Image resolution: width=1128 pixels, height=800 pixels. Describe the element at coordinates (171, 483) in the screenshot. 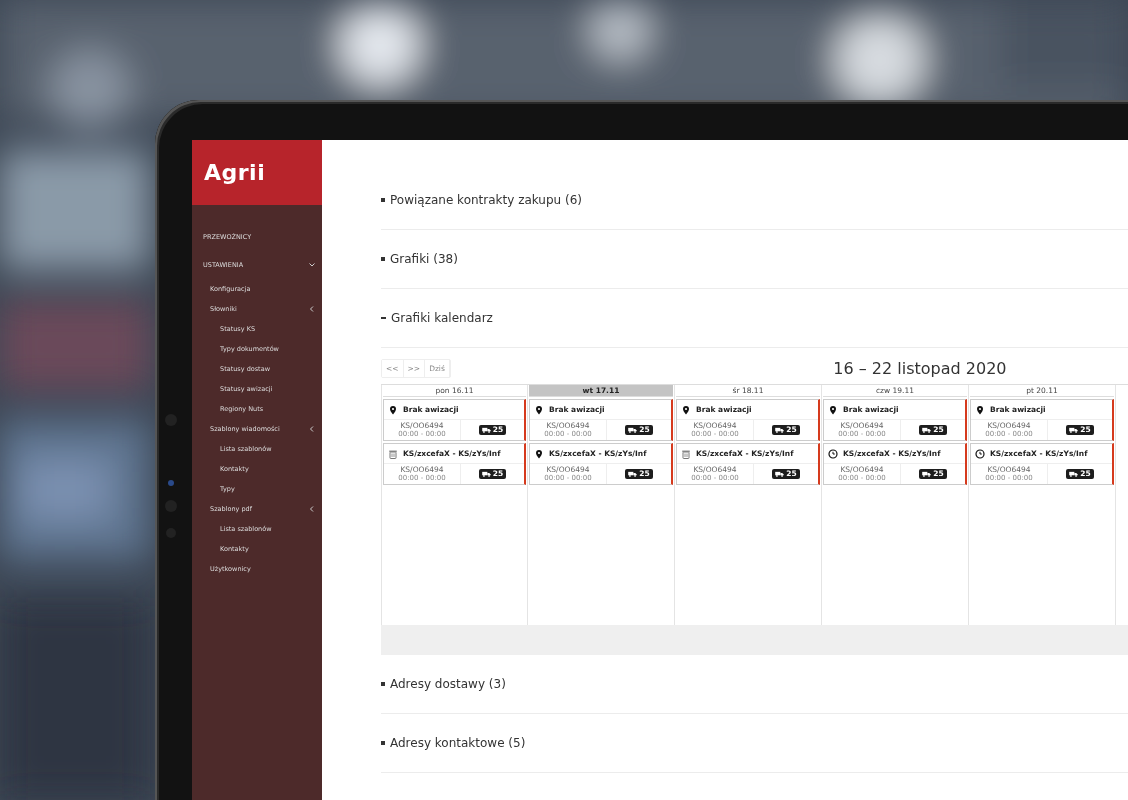

I see `sensor-dot` at that location.